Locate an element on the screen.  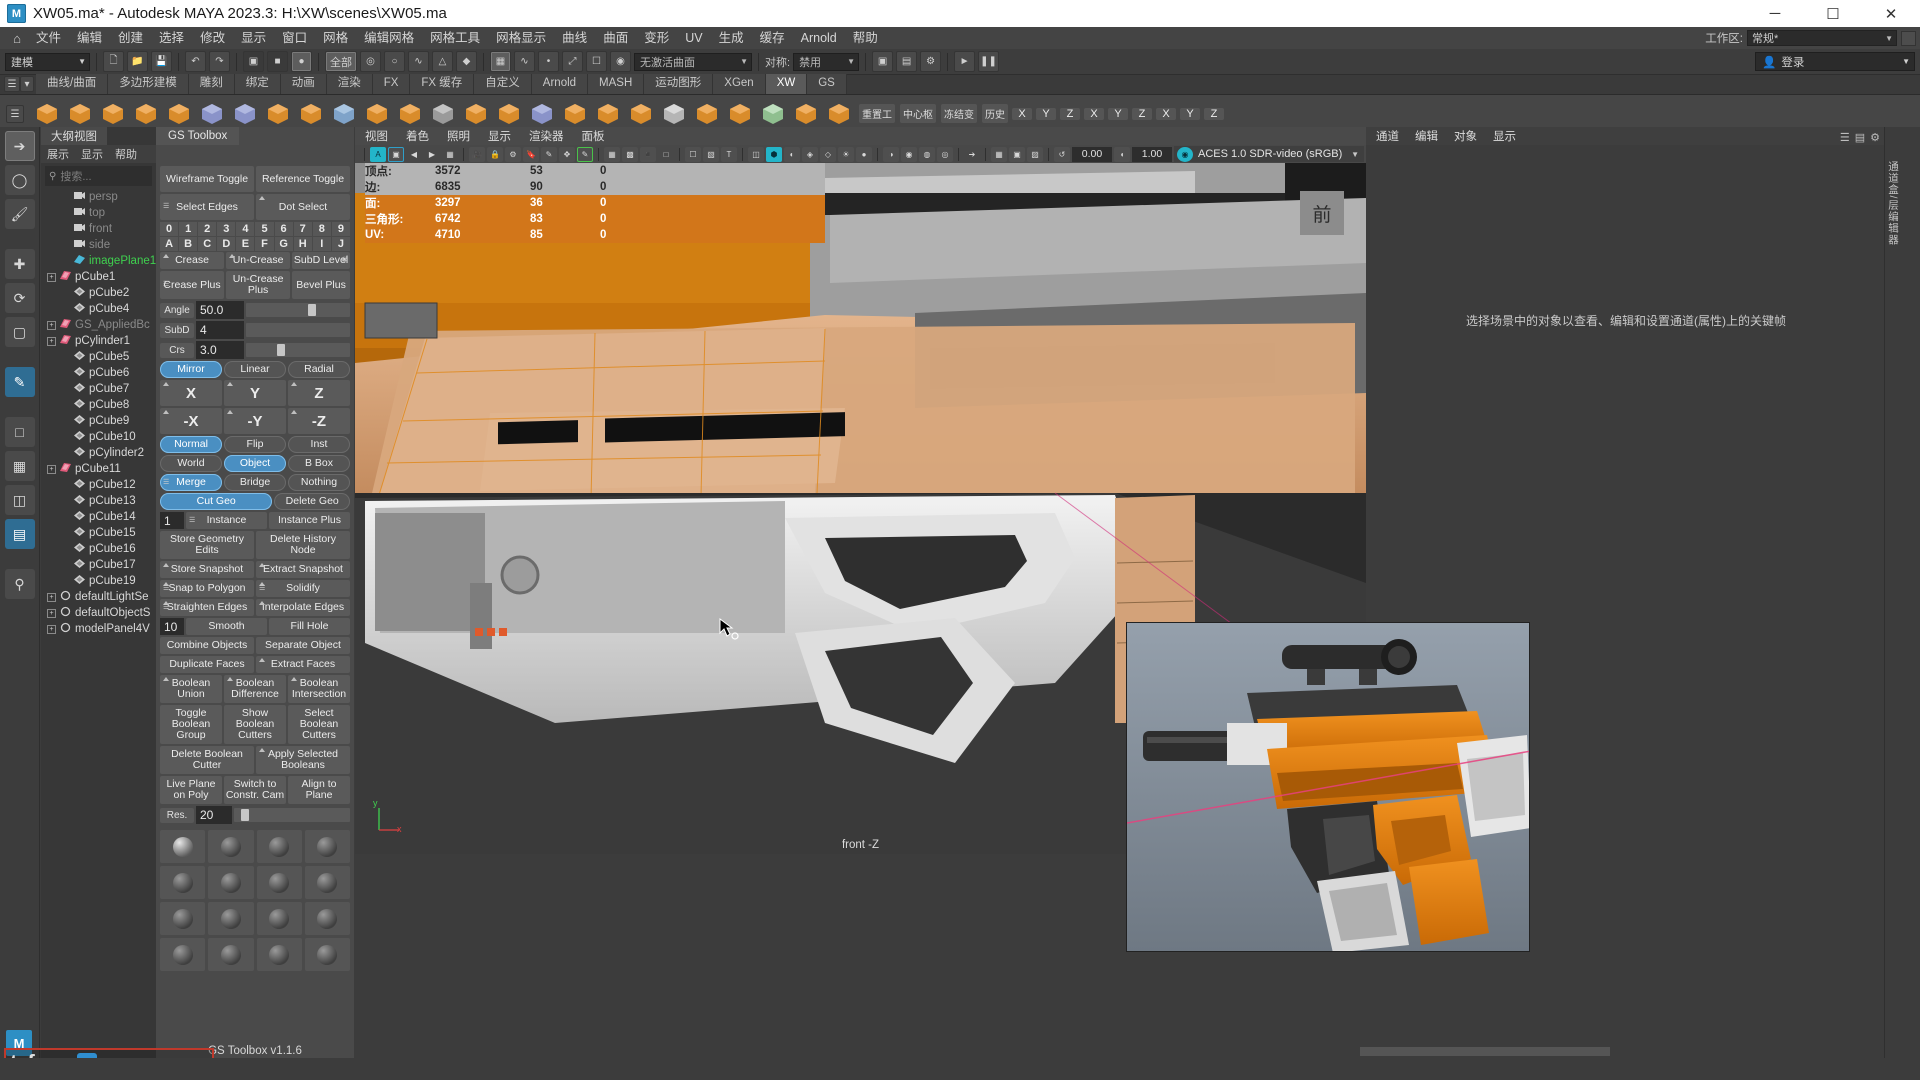
shelf-tab-0: 曲线/曲面 is located at coordinates (72, 84).